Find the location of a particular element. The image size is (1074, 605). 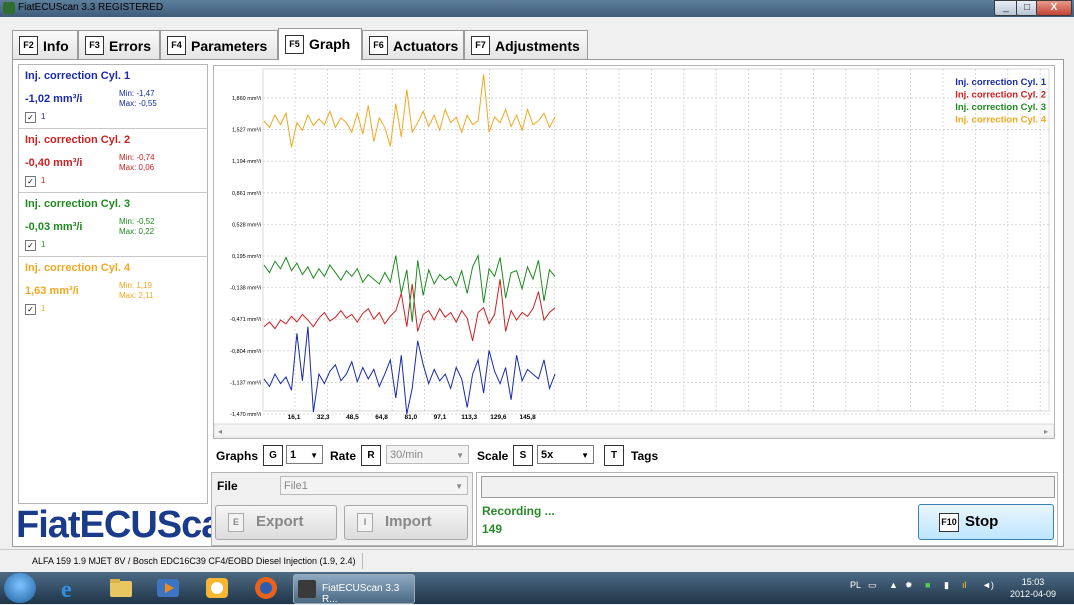

scroll-left-arrow-icon: ◂ is located at coordinates (220, 431).